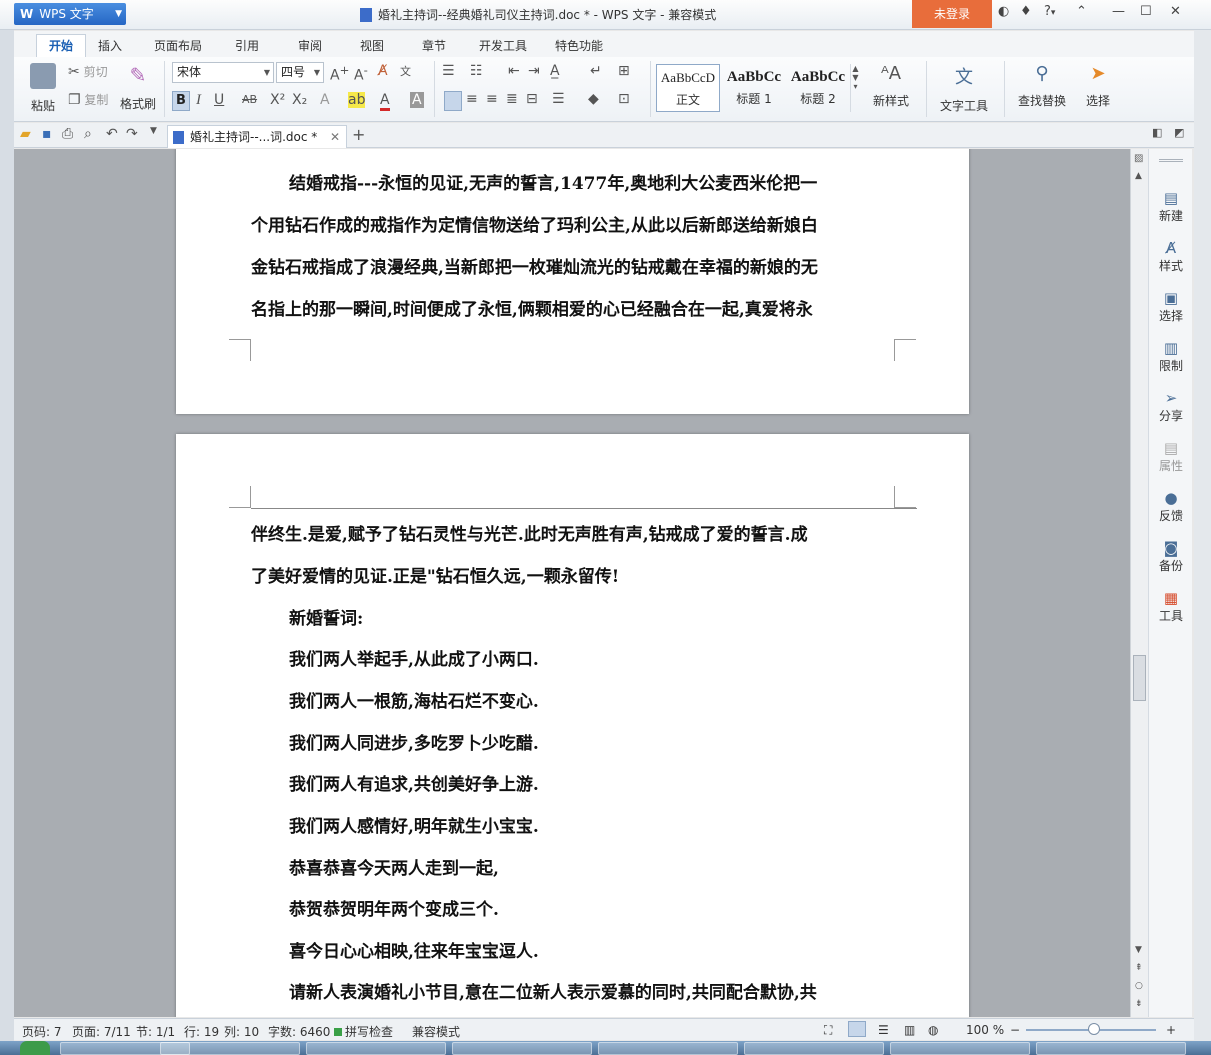 The height and width of the screenshot is (1055, 1211). I want to click on shading-icon: ◆, so click(593, 99).